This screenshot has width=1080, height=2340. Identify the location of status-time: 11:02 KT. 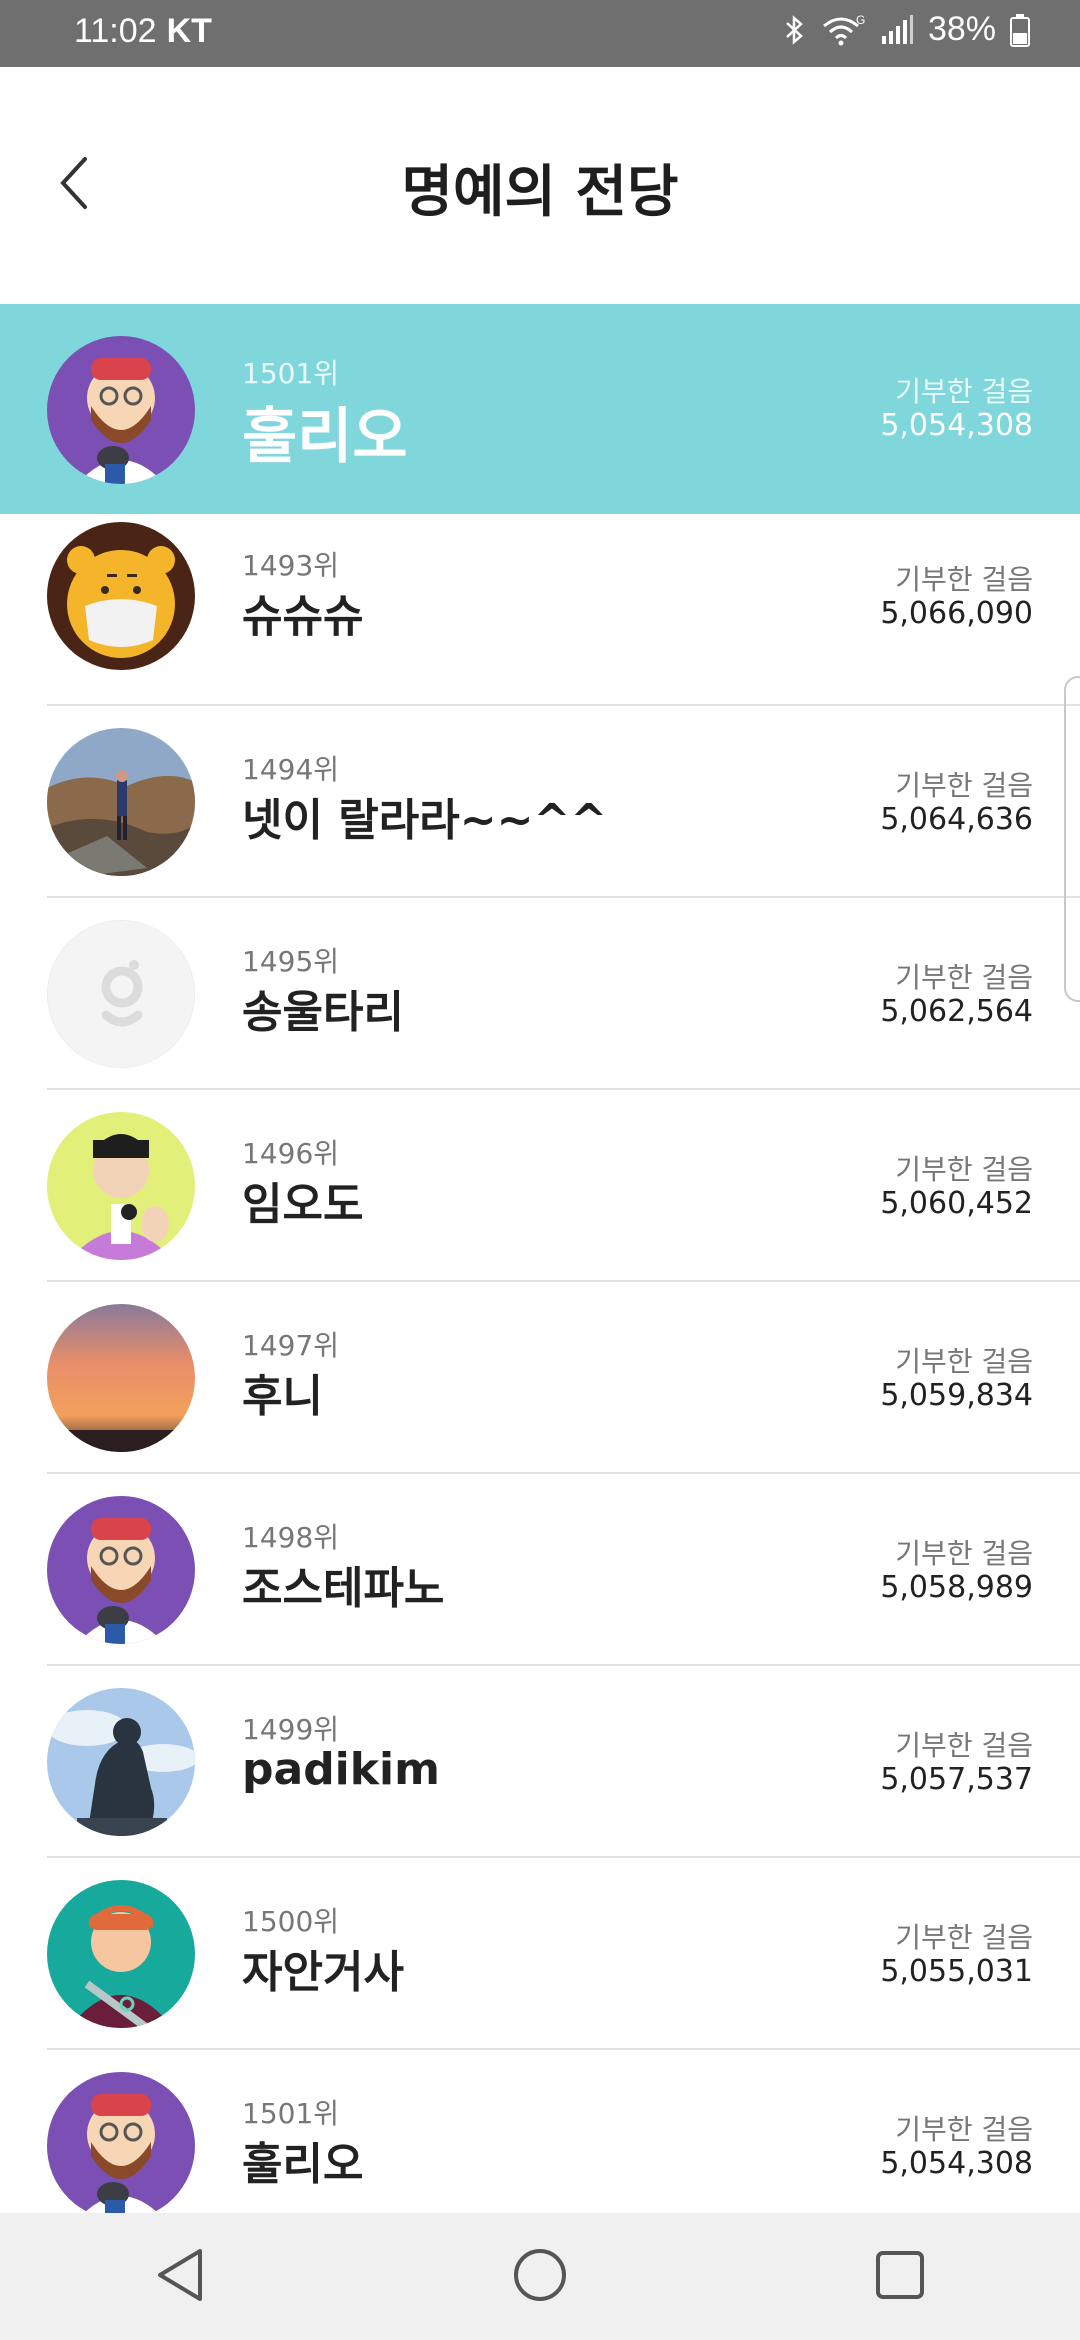
(143, 31).